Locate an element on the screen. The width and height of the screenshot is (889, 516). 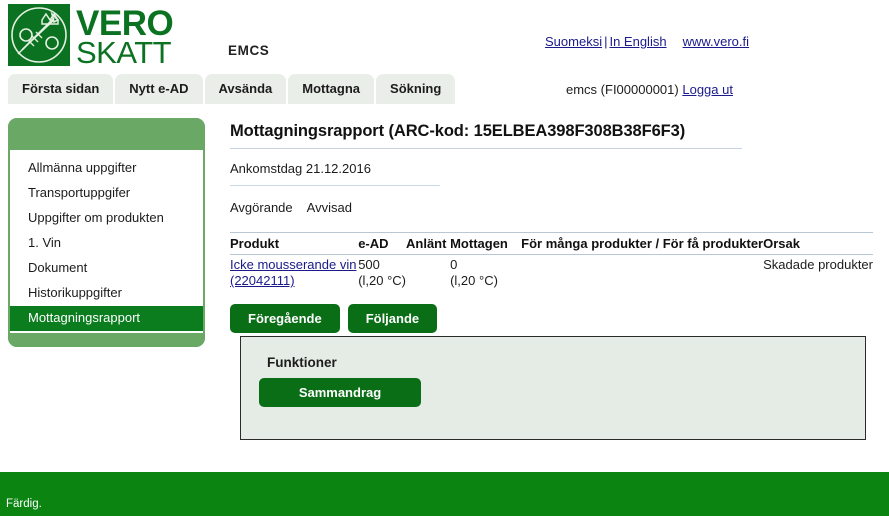
language-links: Suomeksi | In English www.vero.fi is located at coordinates (647, 41).